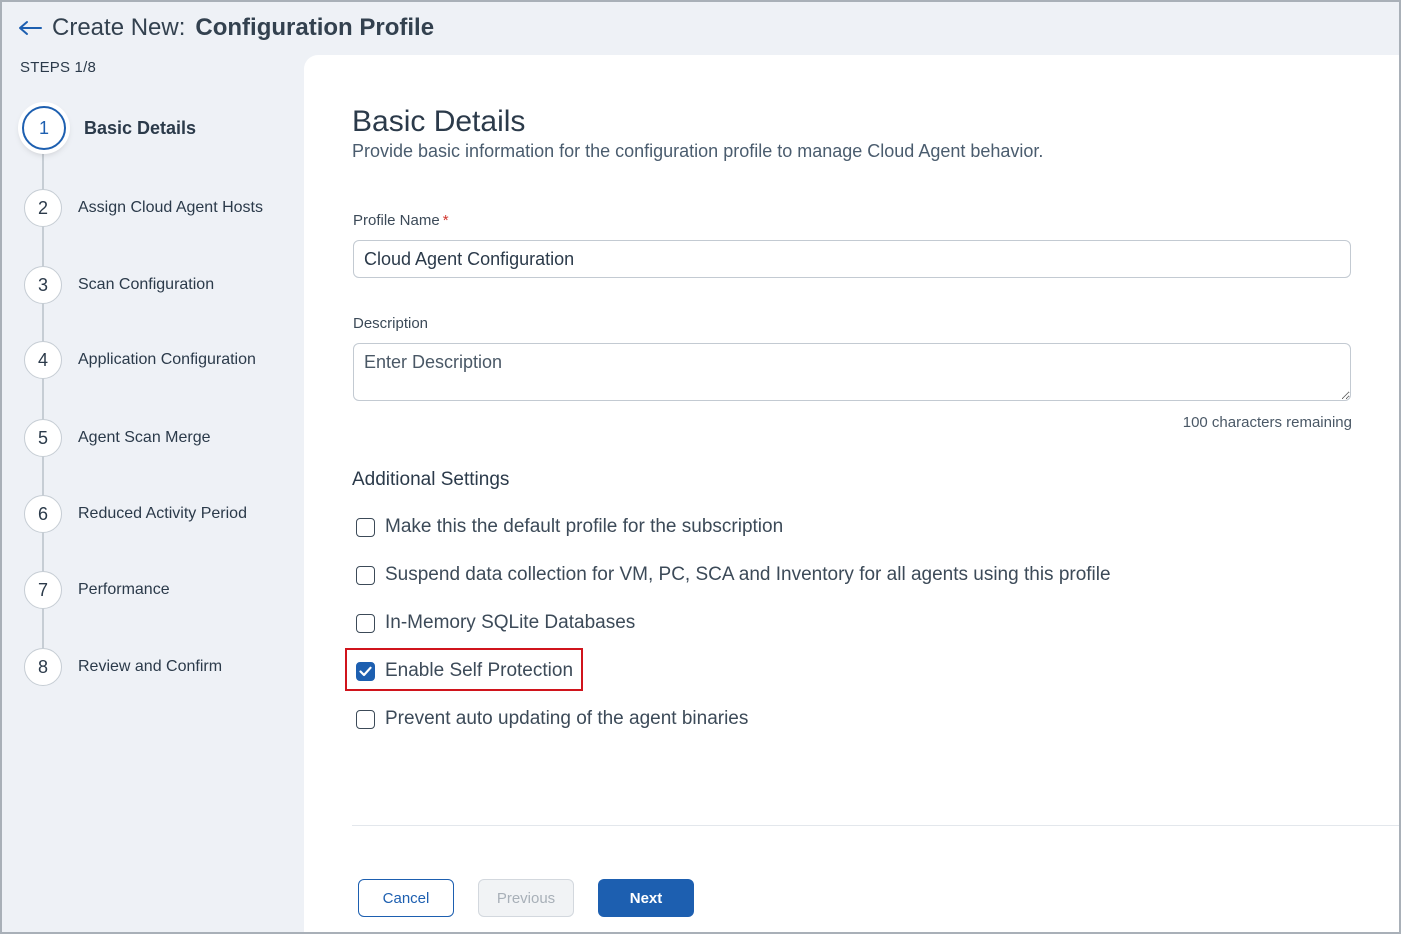  Describe the element at coordinates (646, 898) in the screenshot. I see `next-button: Next` at that location.